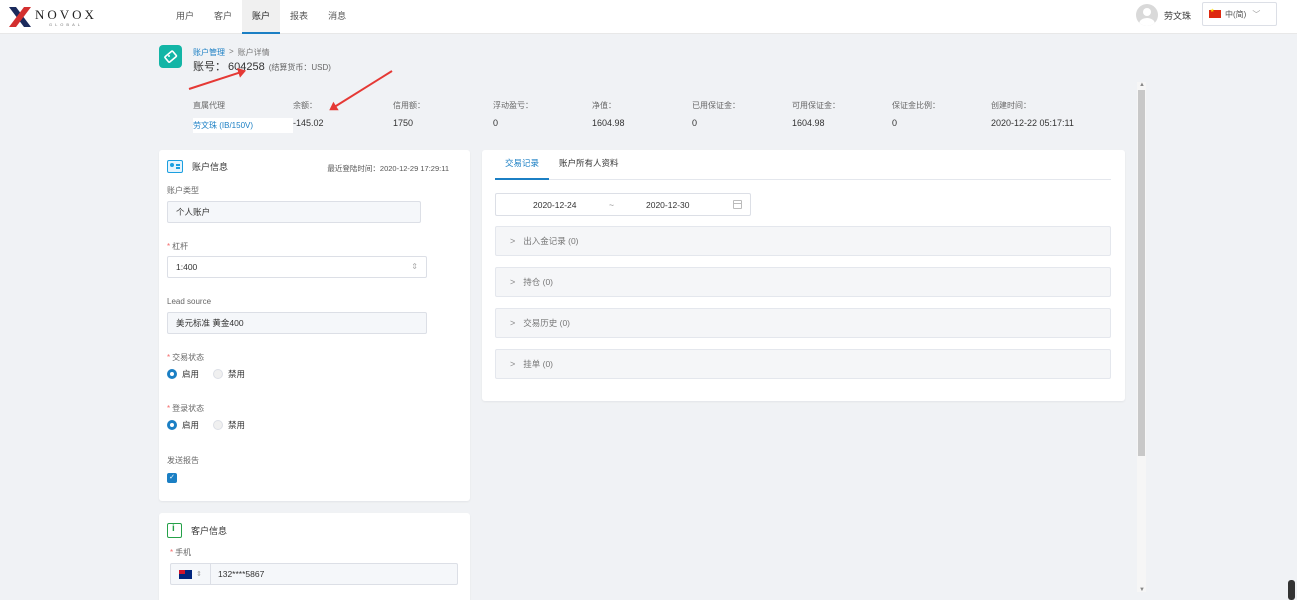 The width and height of the screenshot is (1297, 600). I want to click on breadcrumb-account-detail: 账户详情, so click(253, 52).